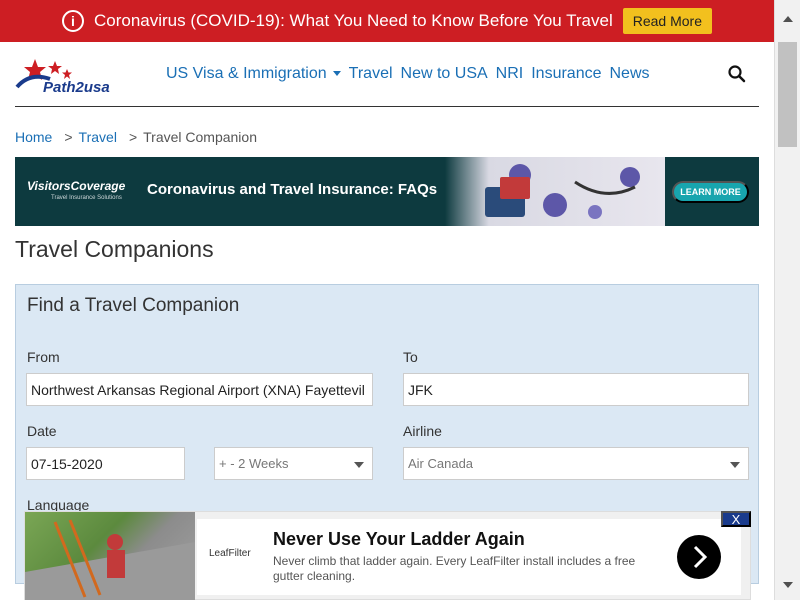 The image size is (800, 600). What do you see at coordinates (76, 186) in the screenshot?
I see `visitors-coverage-logo: VisitorsCoverage` at bounding box center [76, 186].